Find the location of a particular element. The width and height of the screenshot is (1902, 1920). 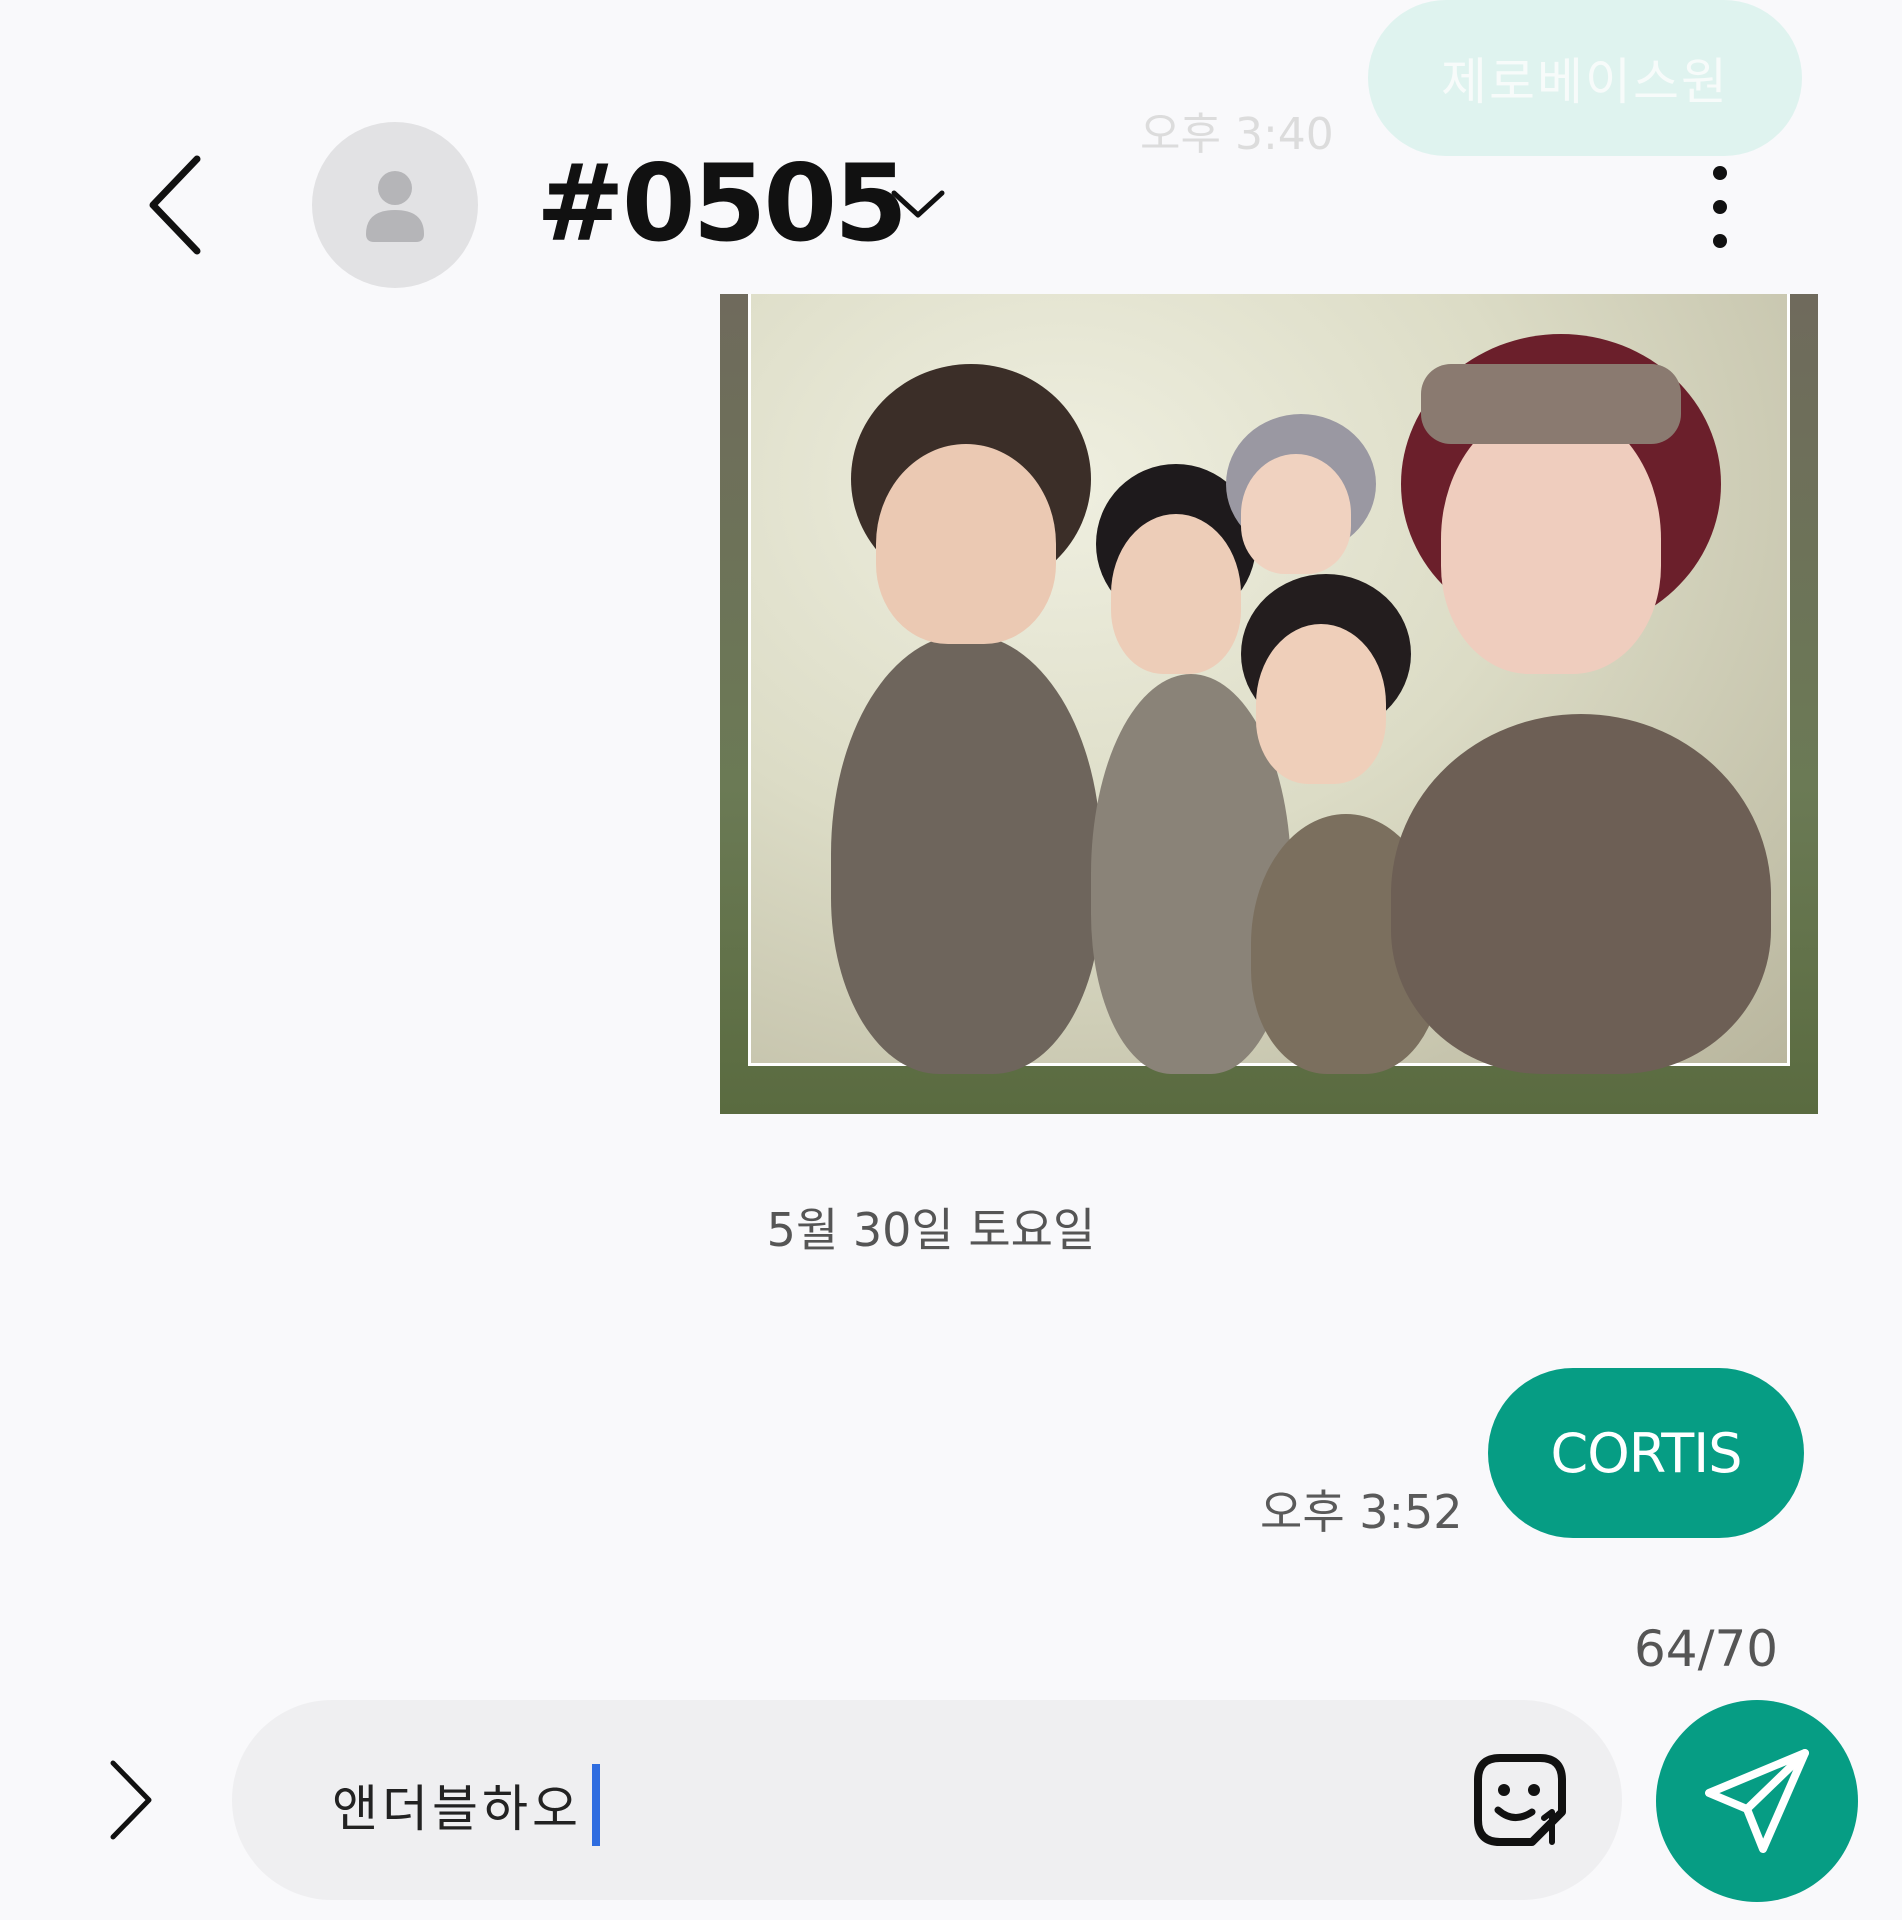

chevron-down-icon is located at coordinates (918, 204).